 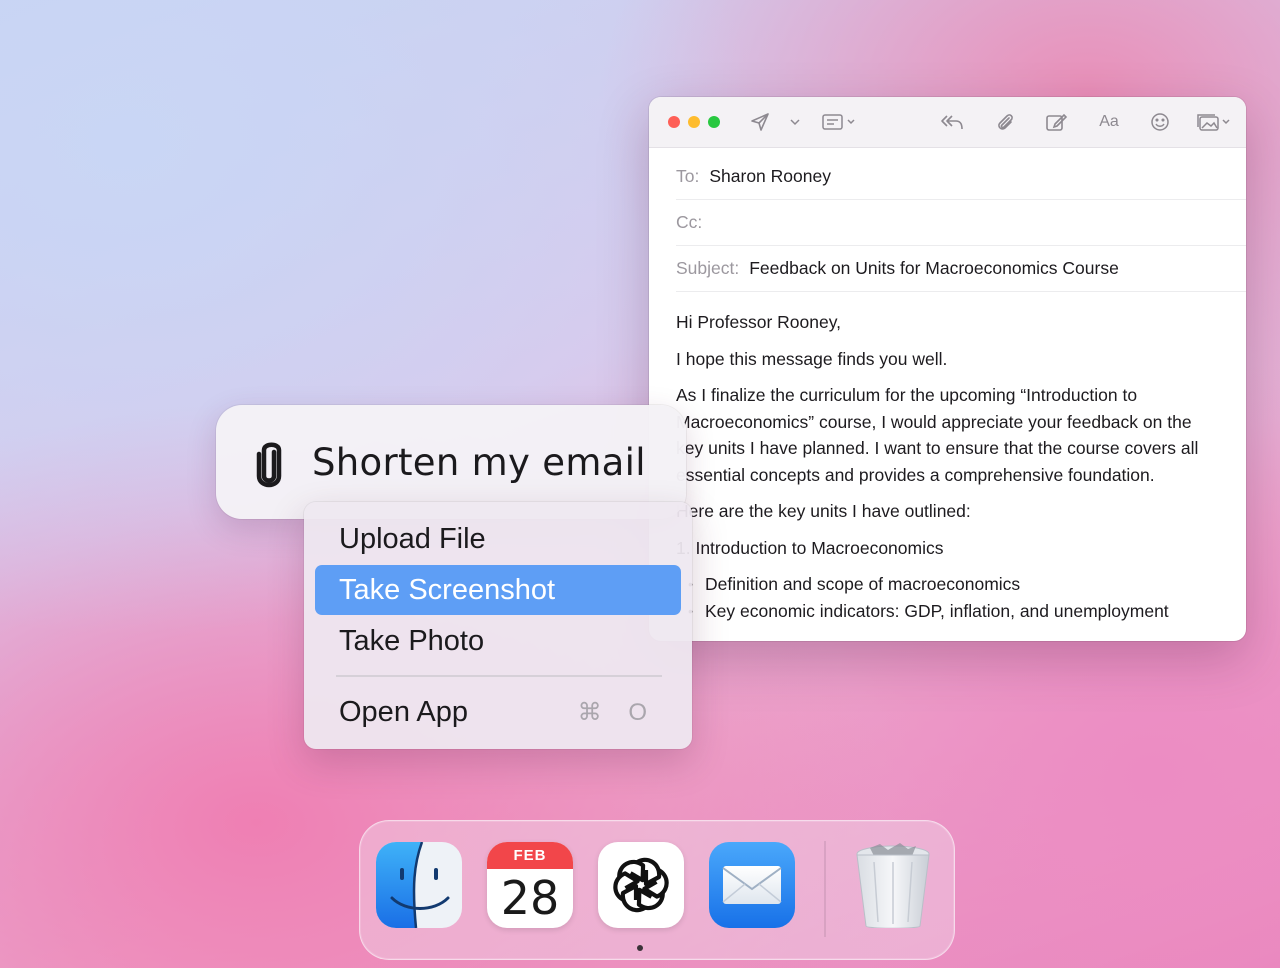 I want to click on chevron-down-icon, so click(x=795, y=122).